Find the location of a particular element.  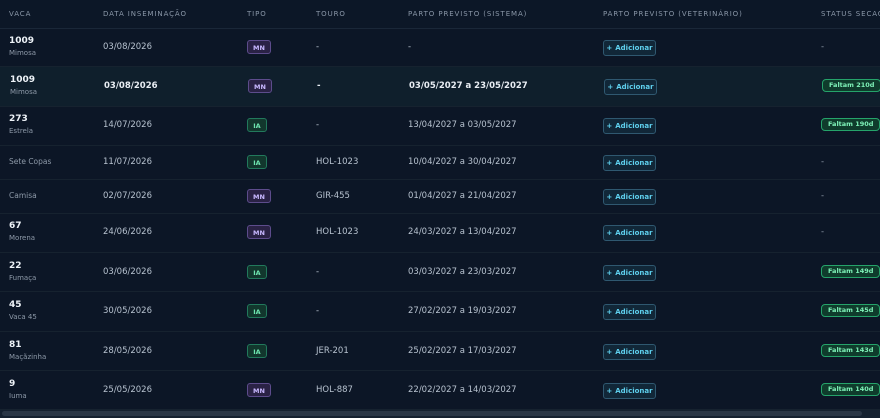

insemination-date: 30/05/2026 is located at coordinates (127, 311).